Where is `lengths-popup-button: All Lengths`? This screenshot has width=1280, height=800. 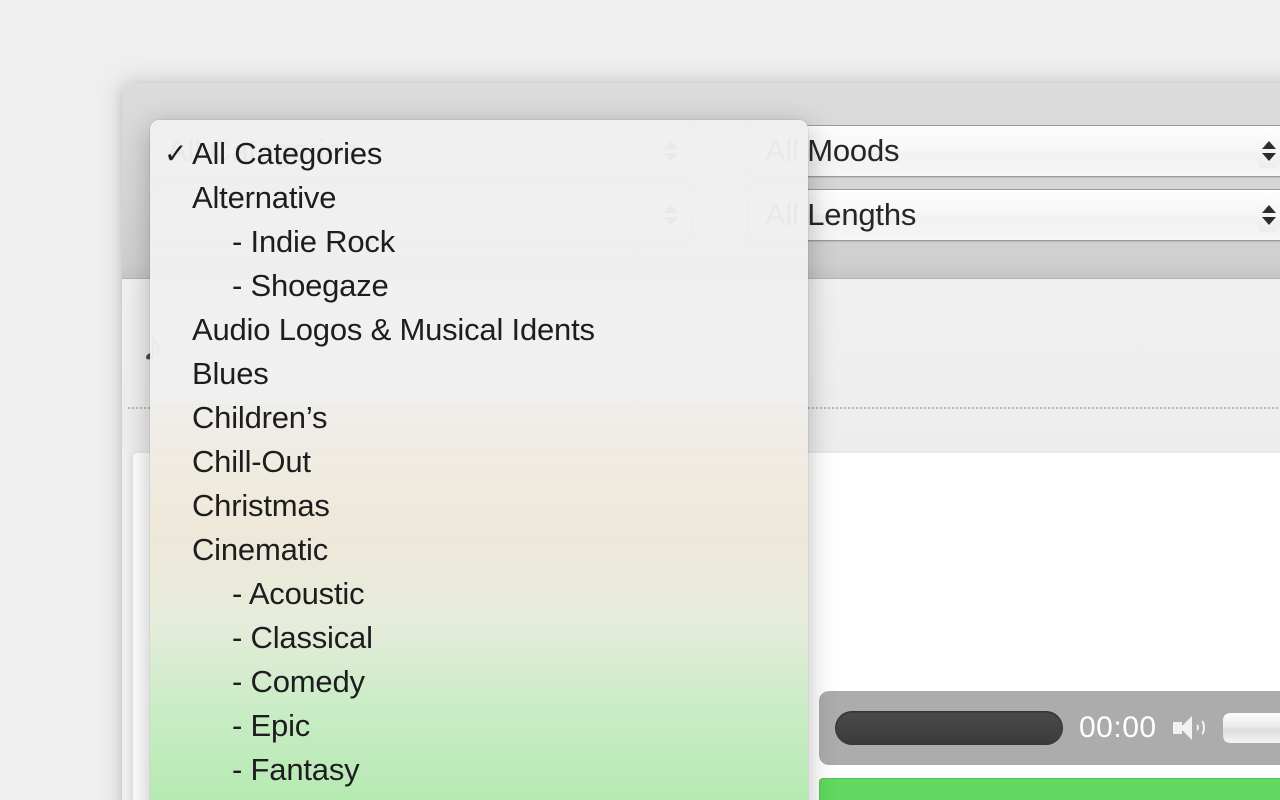
lengths-popup-button: All Lengths is located at coordinates (1014, 215).